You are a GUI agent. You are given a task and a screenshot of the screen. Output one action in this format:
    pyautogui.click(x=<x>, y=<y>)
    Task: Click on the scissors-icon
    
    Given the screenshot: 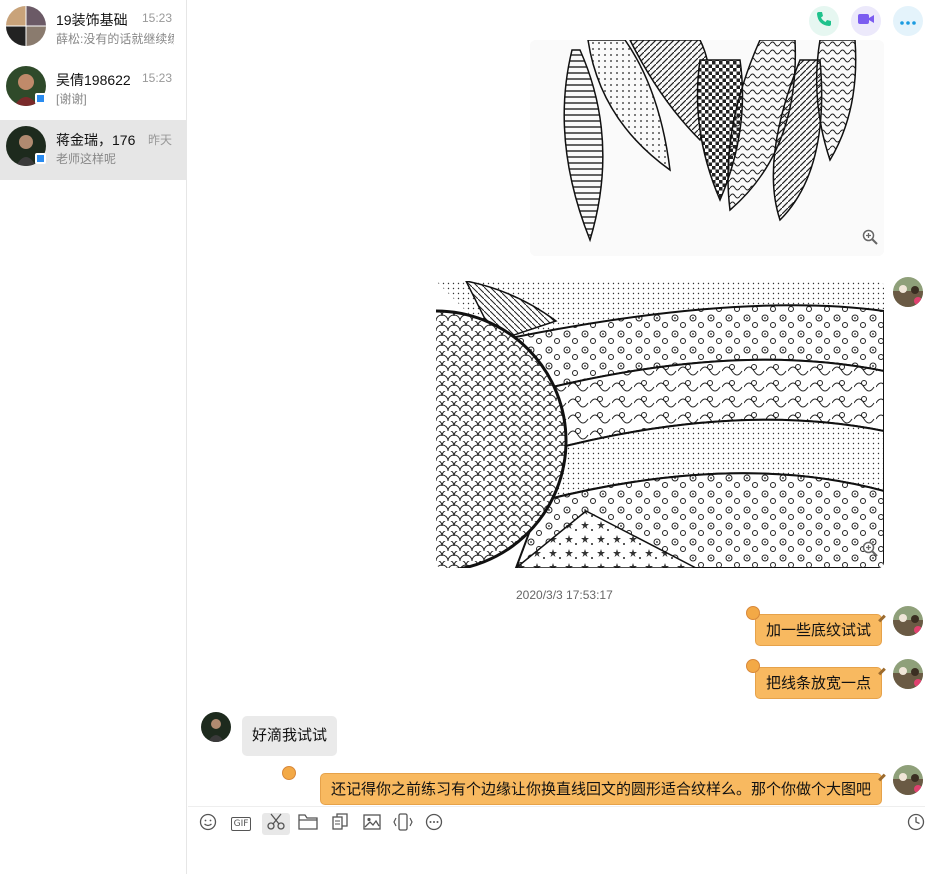 What is the action you would take?
    pyautogui.click(x=276, y=824)
    